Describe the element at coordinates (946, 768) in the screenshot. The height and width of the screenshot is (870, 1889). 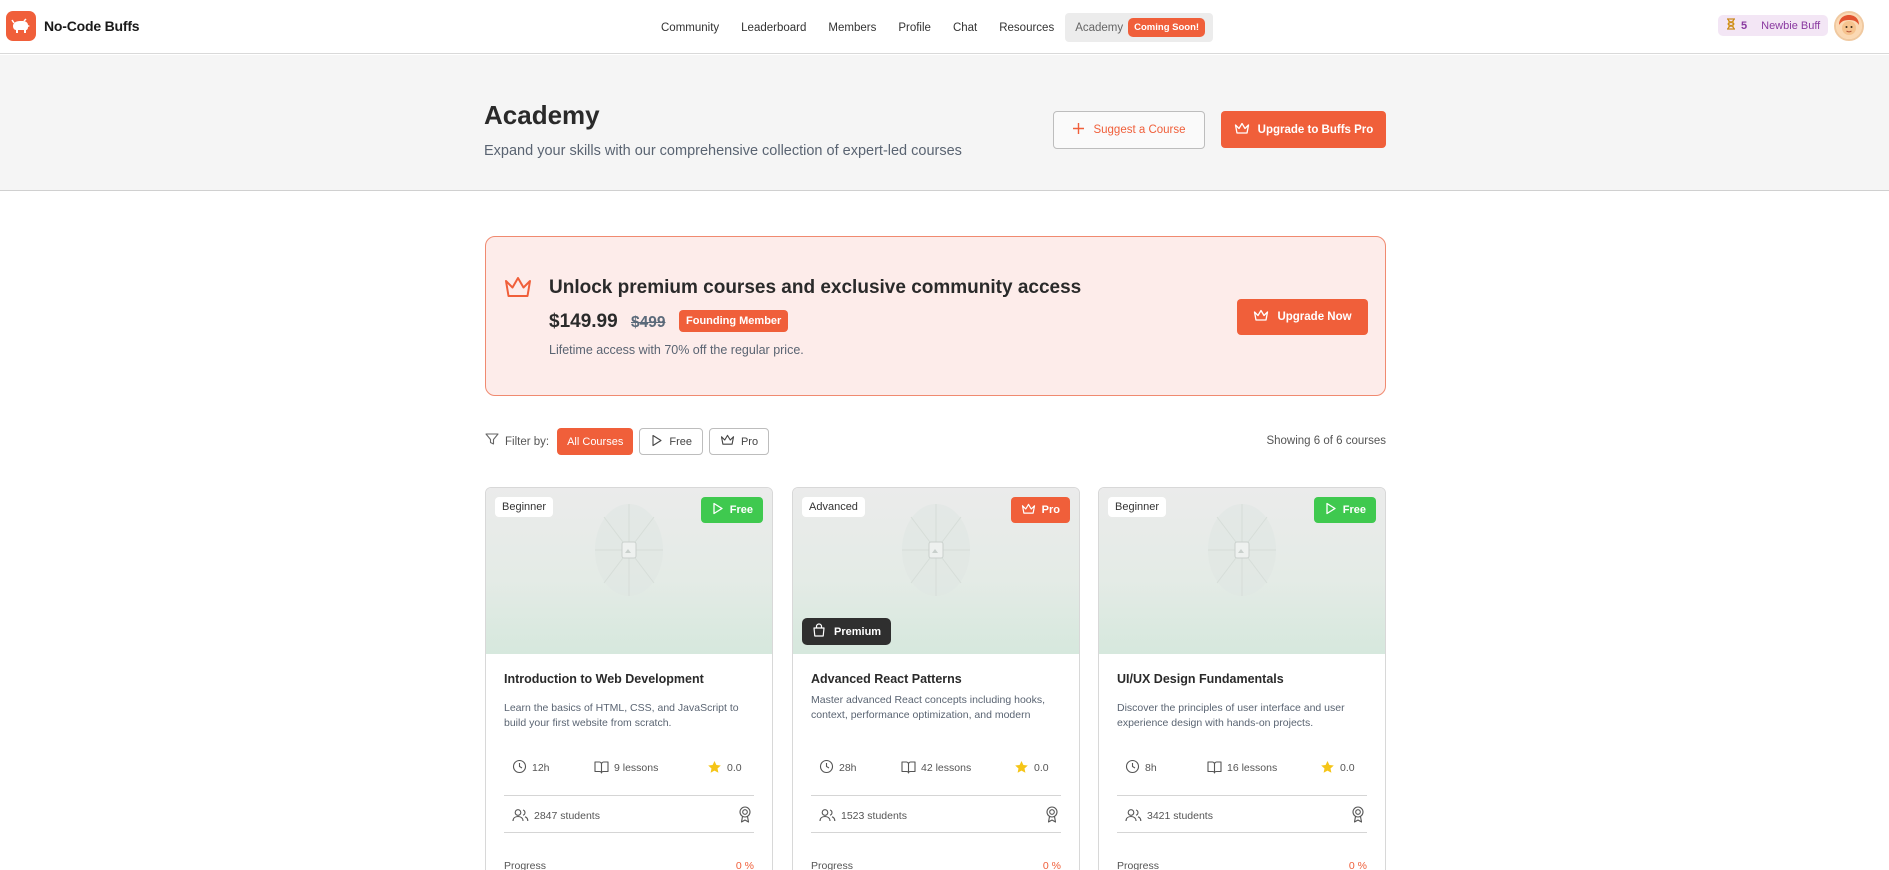
I see `lessons-value: 42 lessons` at that location.